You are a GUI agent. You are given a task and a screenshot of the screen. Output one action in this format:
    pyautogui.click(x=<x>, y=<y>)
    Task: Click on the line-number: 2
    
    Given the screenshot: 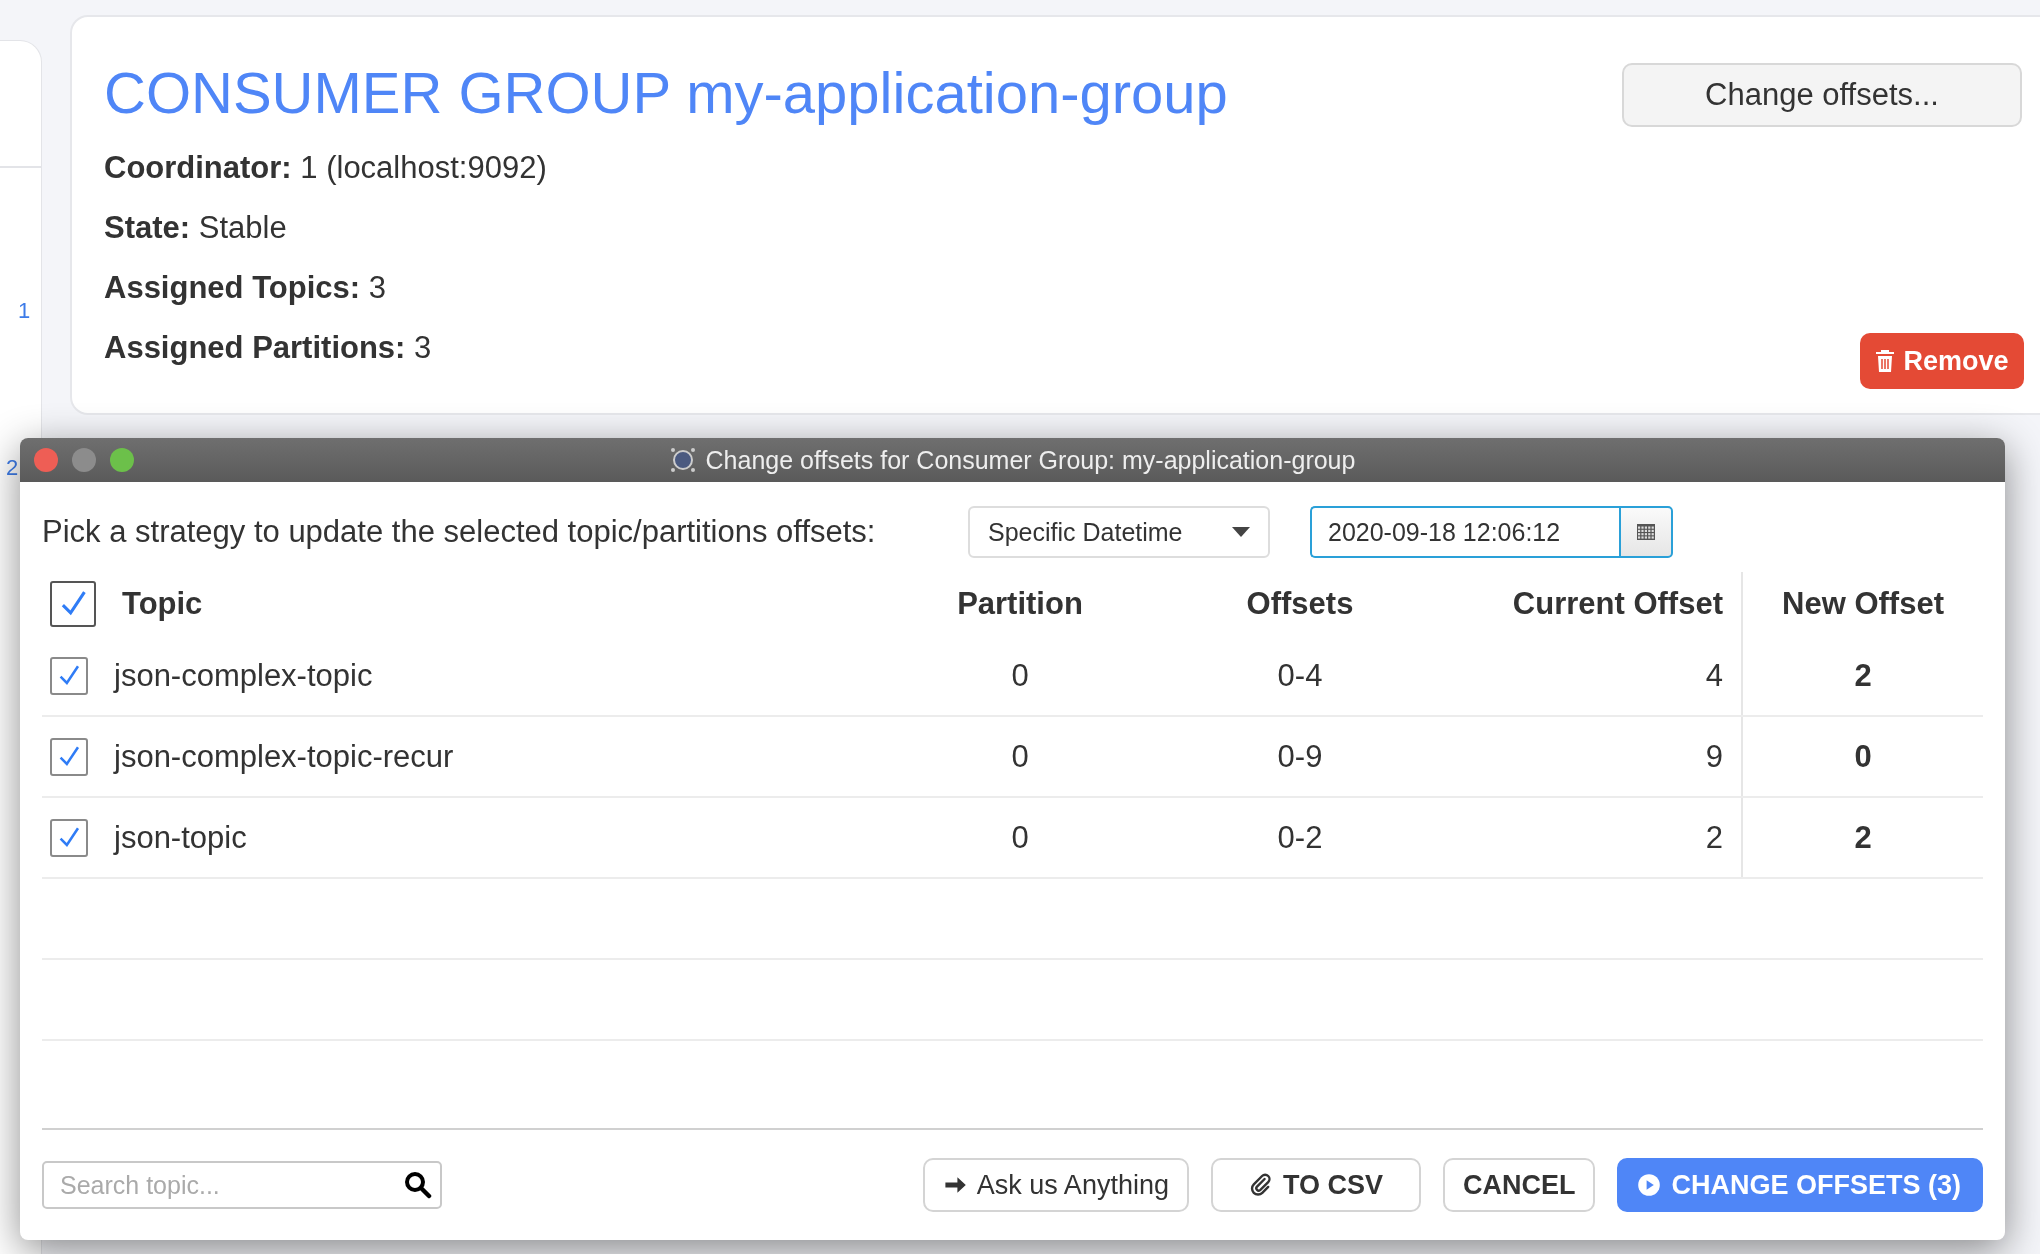 What is the action you would take?
    pyautogui.click(x=12, y=468)
    